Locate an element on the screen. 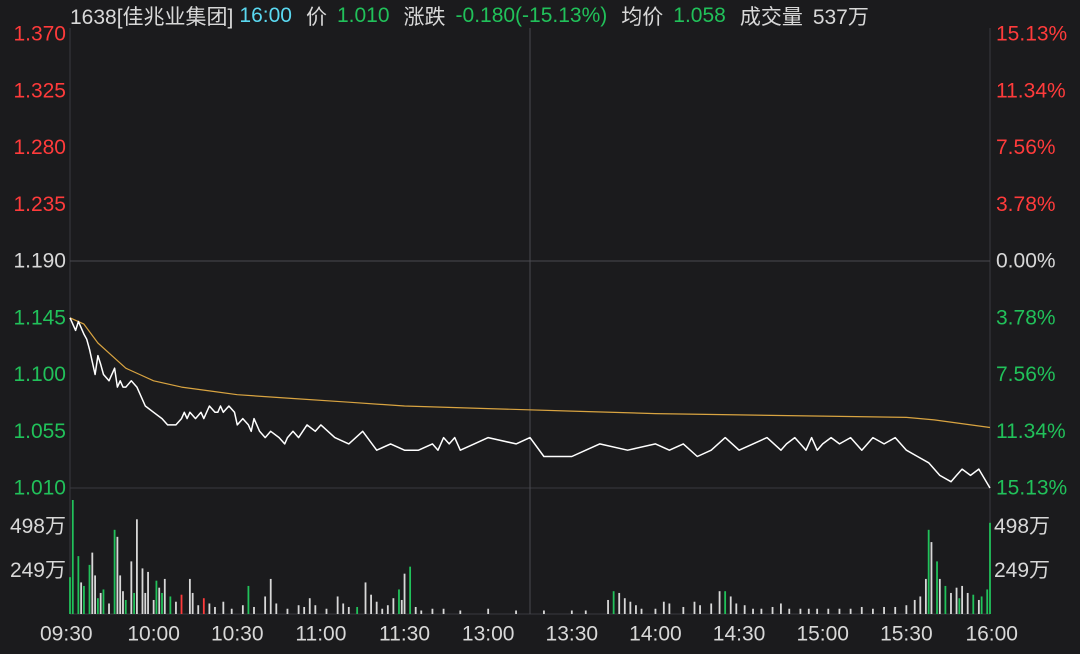  time-tick-label: 16:00 is located at coordinates (991, 634).